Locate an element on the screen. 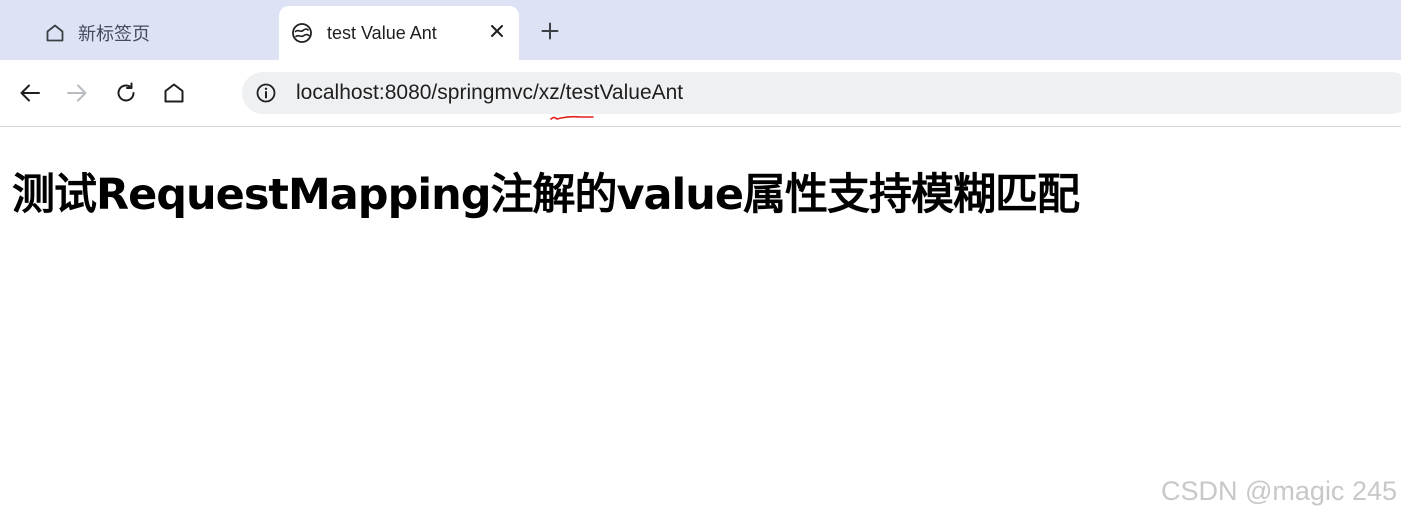 Image resolution: width=1401 pixels, height=517 pixels. home-button is located at coordinates (174, 93).